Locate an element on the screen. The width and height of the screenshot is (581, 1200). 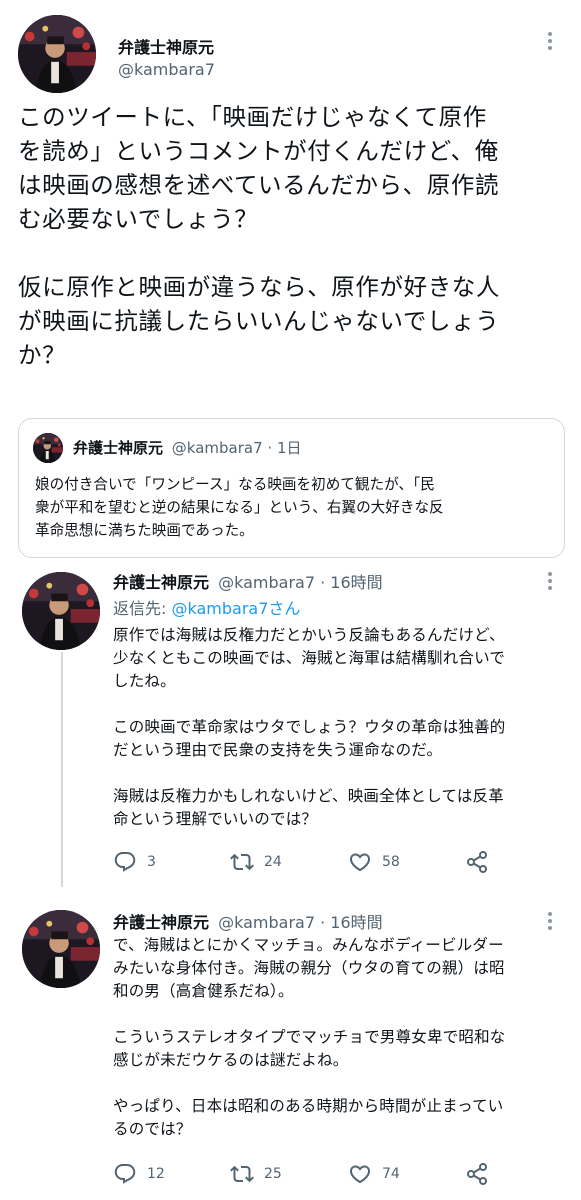
like-count: 74 is located at coordinates (391, 1174).